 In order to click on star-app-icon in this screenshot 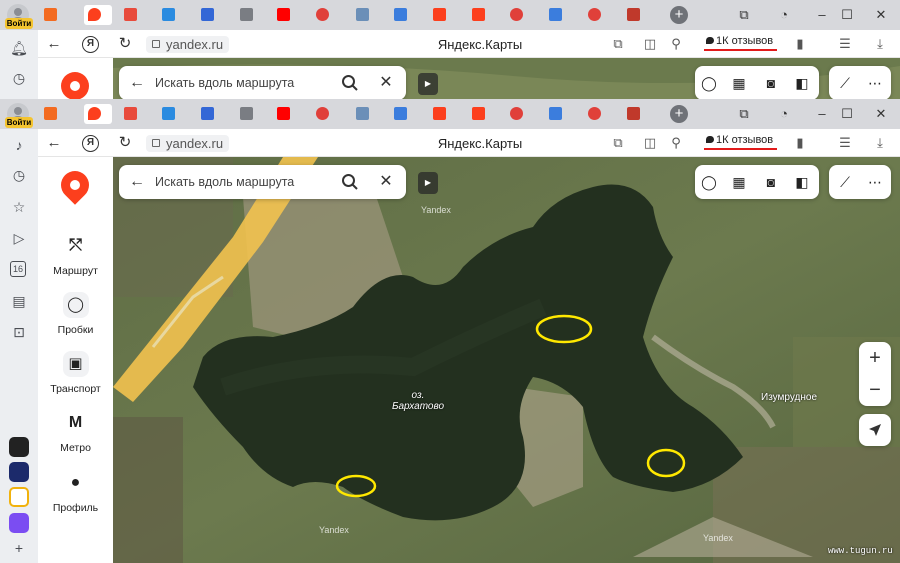, I will do `click(19, 472)`.